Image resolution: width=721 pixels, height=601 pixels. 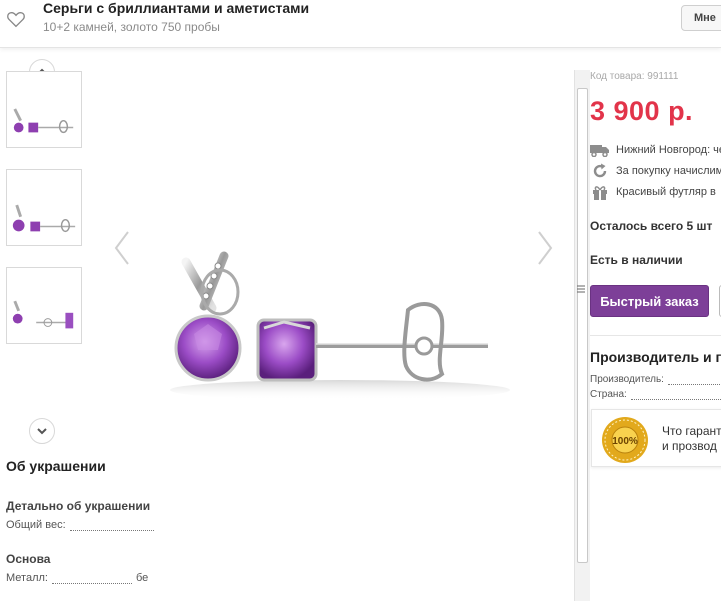 I want to click on badge-text: 100%, so click(x=625, y=441).